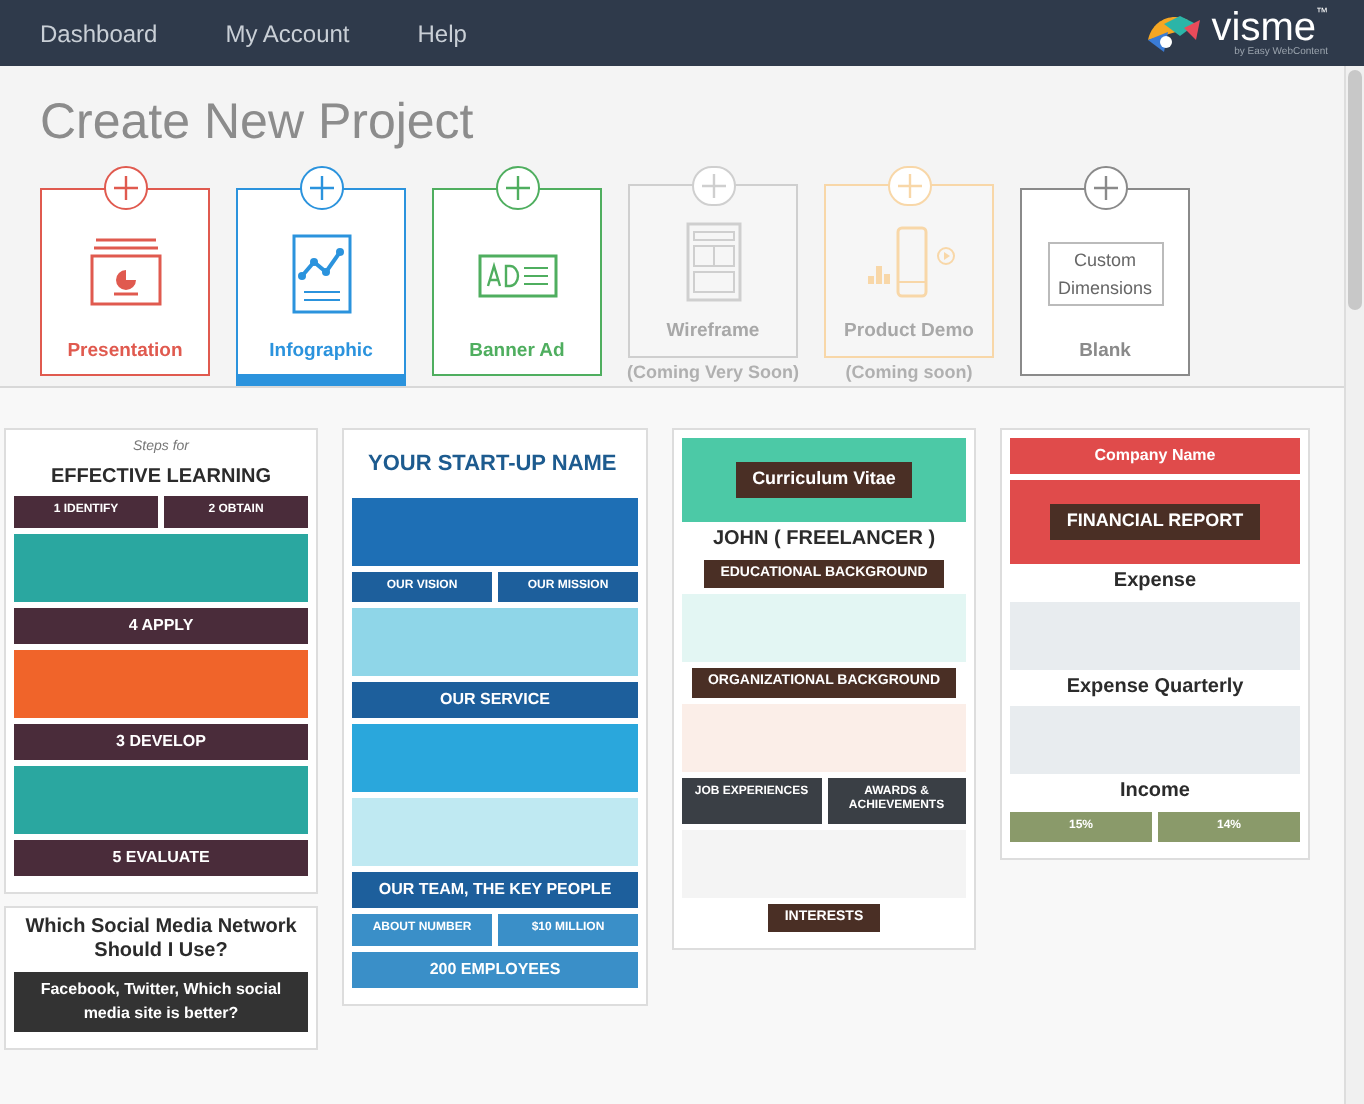 This screenshot has width=1364, height=1104. Describe the element at coordinates (495, 700) in the screenshot. I see `template-banner: OUR SERVICE` at that location.